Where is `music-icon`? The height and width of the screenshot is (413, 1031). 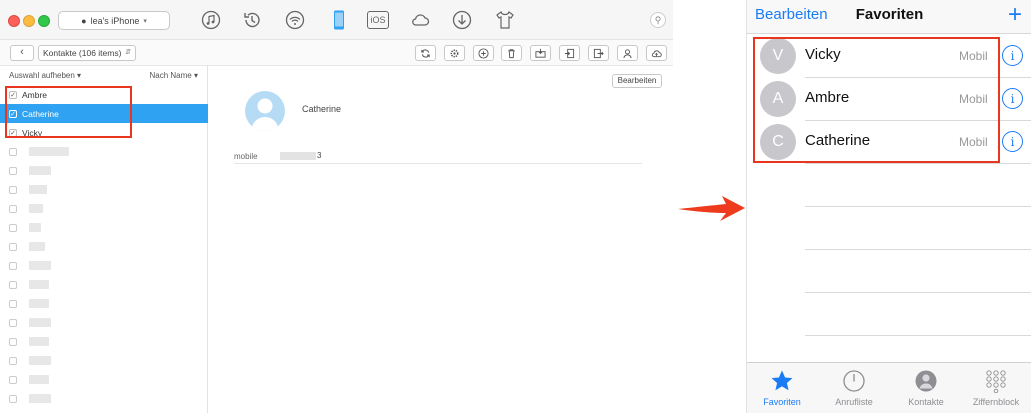 music-icon is located at coordinates (211, 20).